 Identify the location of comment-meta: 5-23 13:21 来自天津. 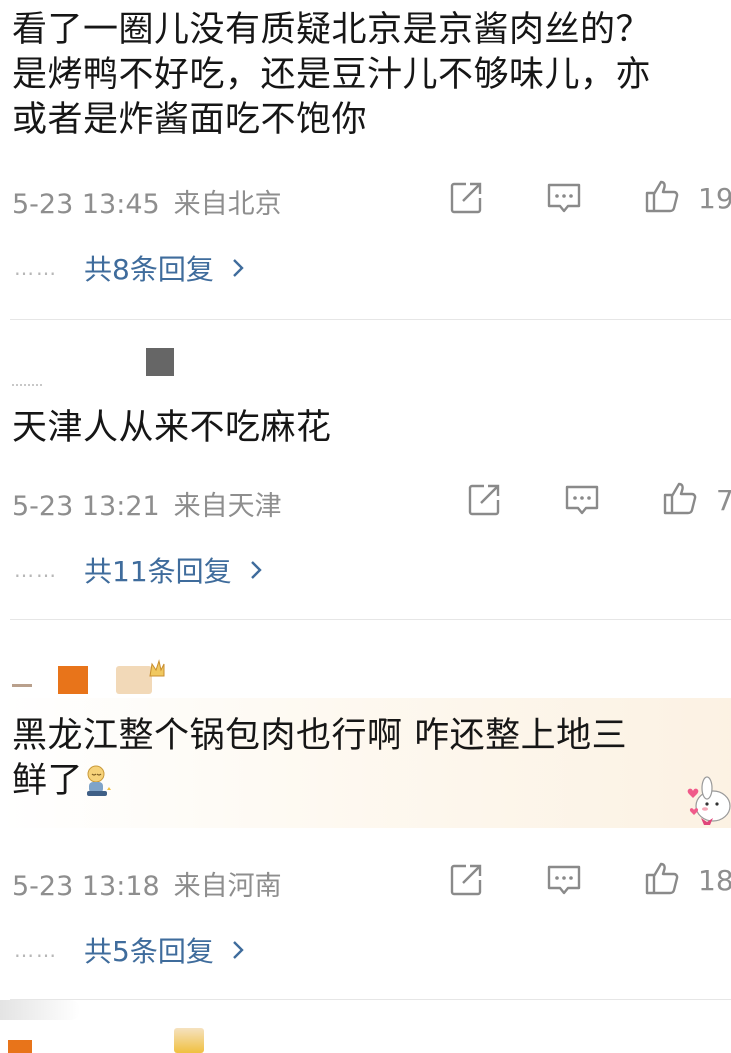
(147, 503).